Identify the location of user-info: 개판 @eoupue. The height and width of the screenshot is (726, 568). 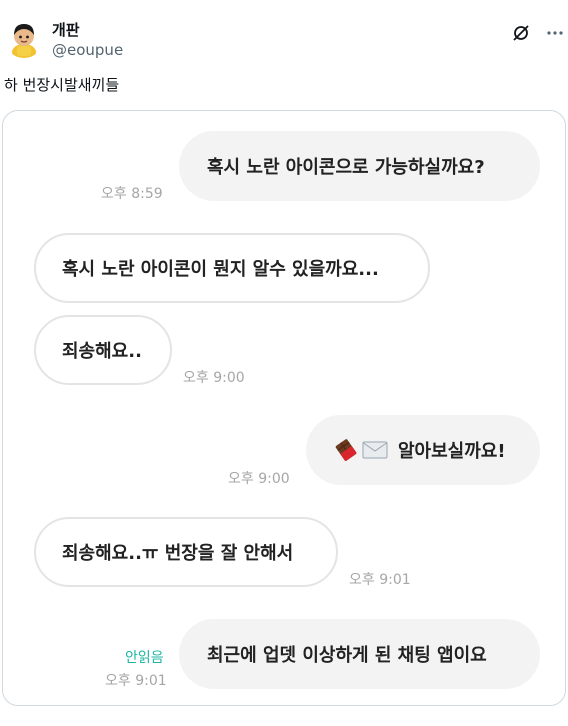
(87, 40).